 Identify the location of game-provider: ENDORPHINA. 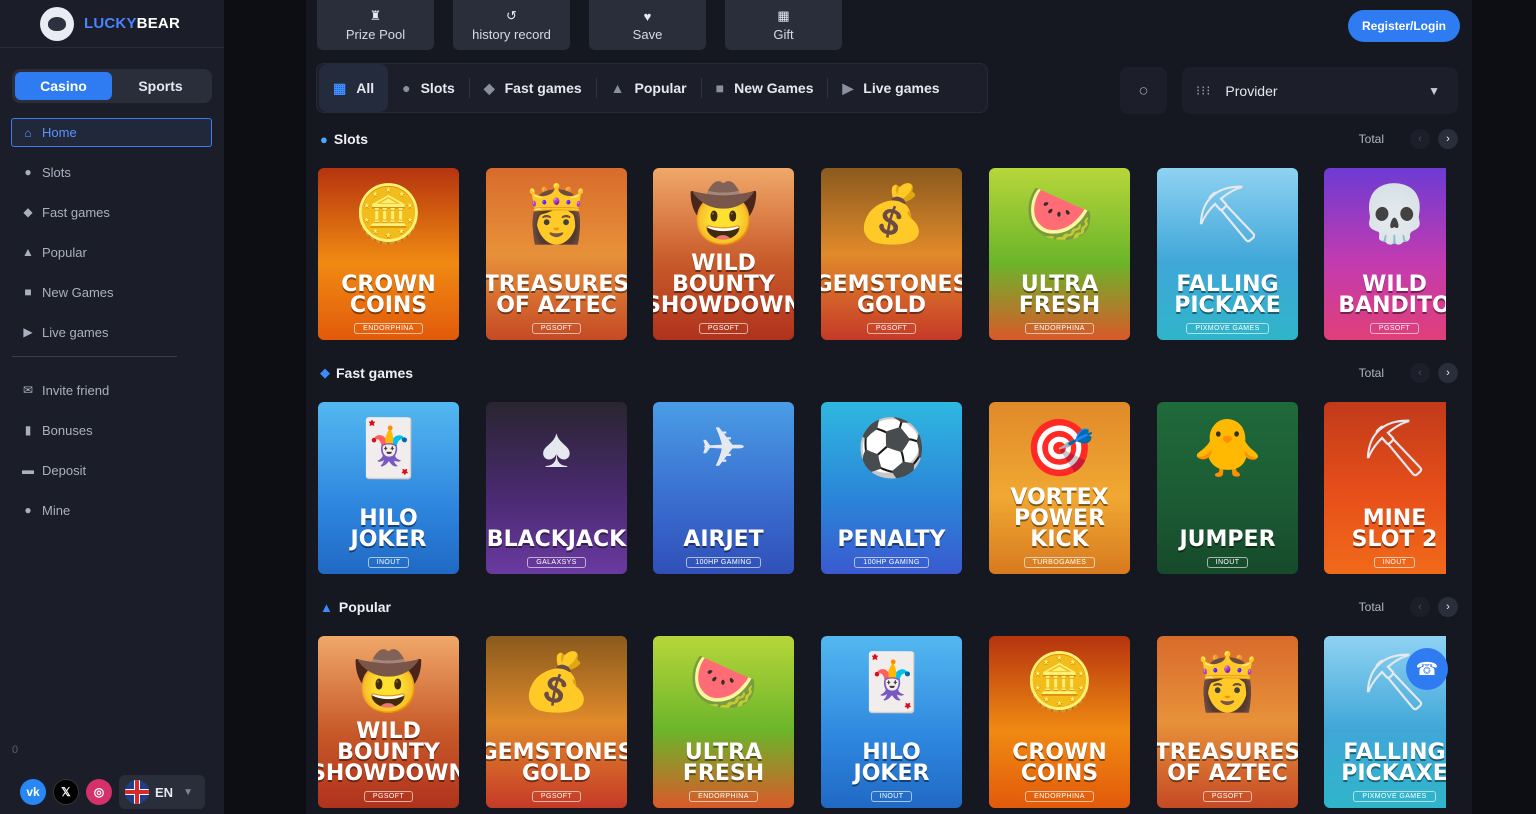
(388, 328).